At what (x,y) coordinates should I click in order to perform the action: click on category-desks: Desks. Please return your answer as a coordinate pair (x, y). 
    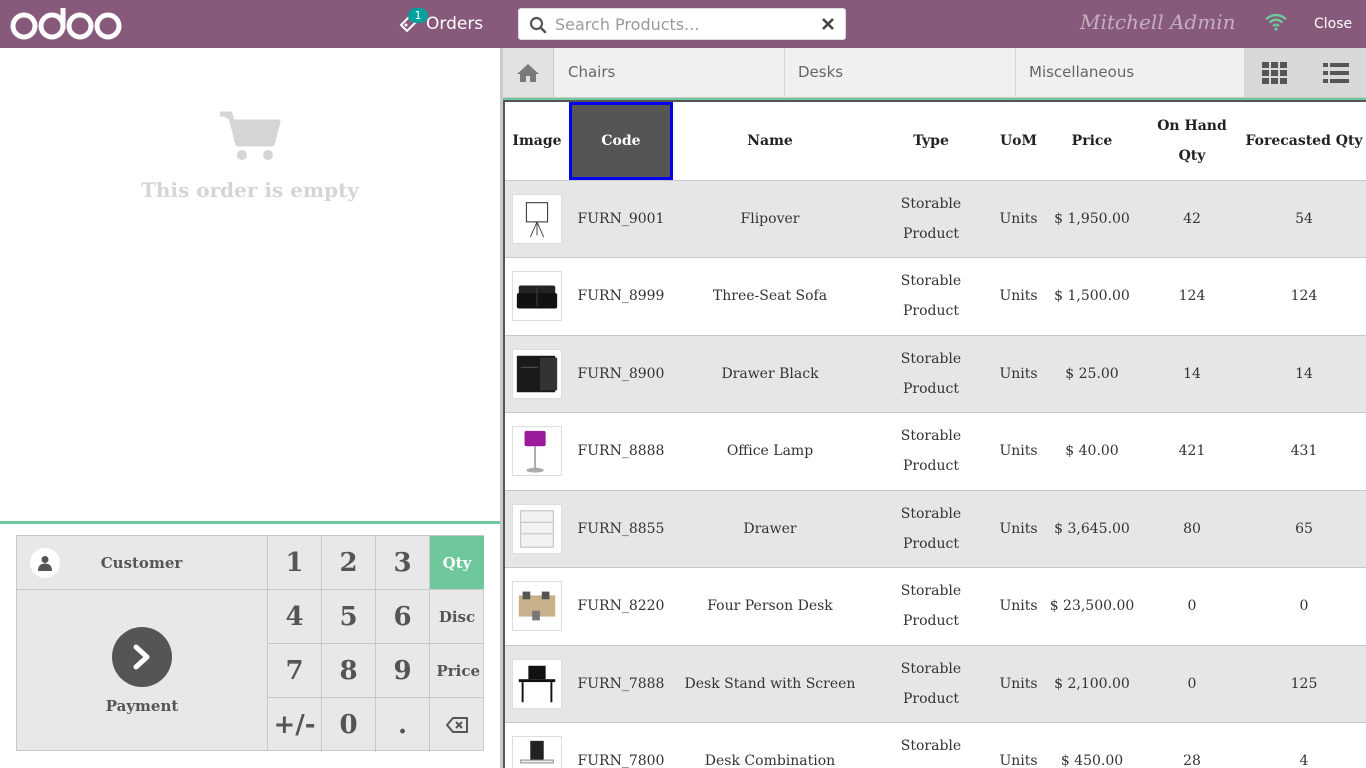
    Looking at the image, I should click on (900, 72).